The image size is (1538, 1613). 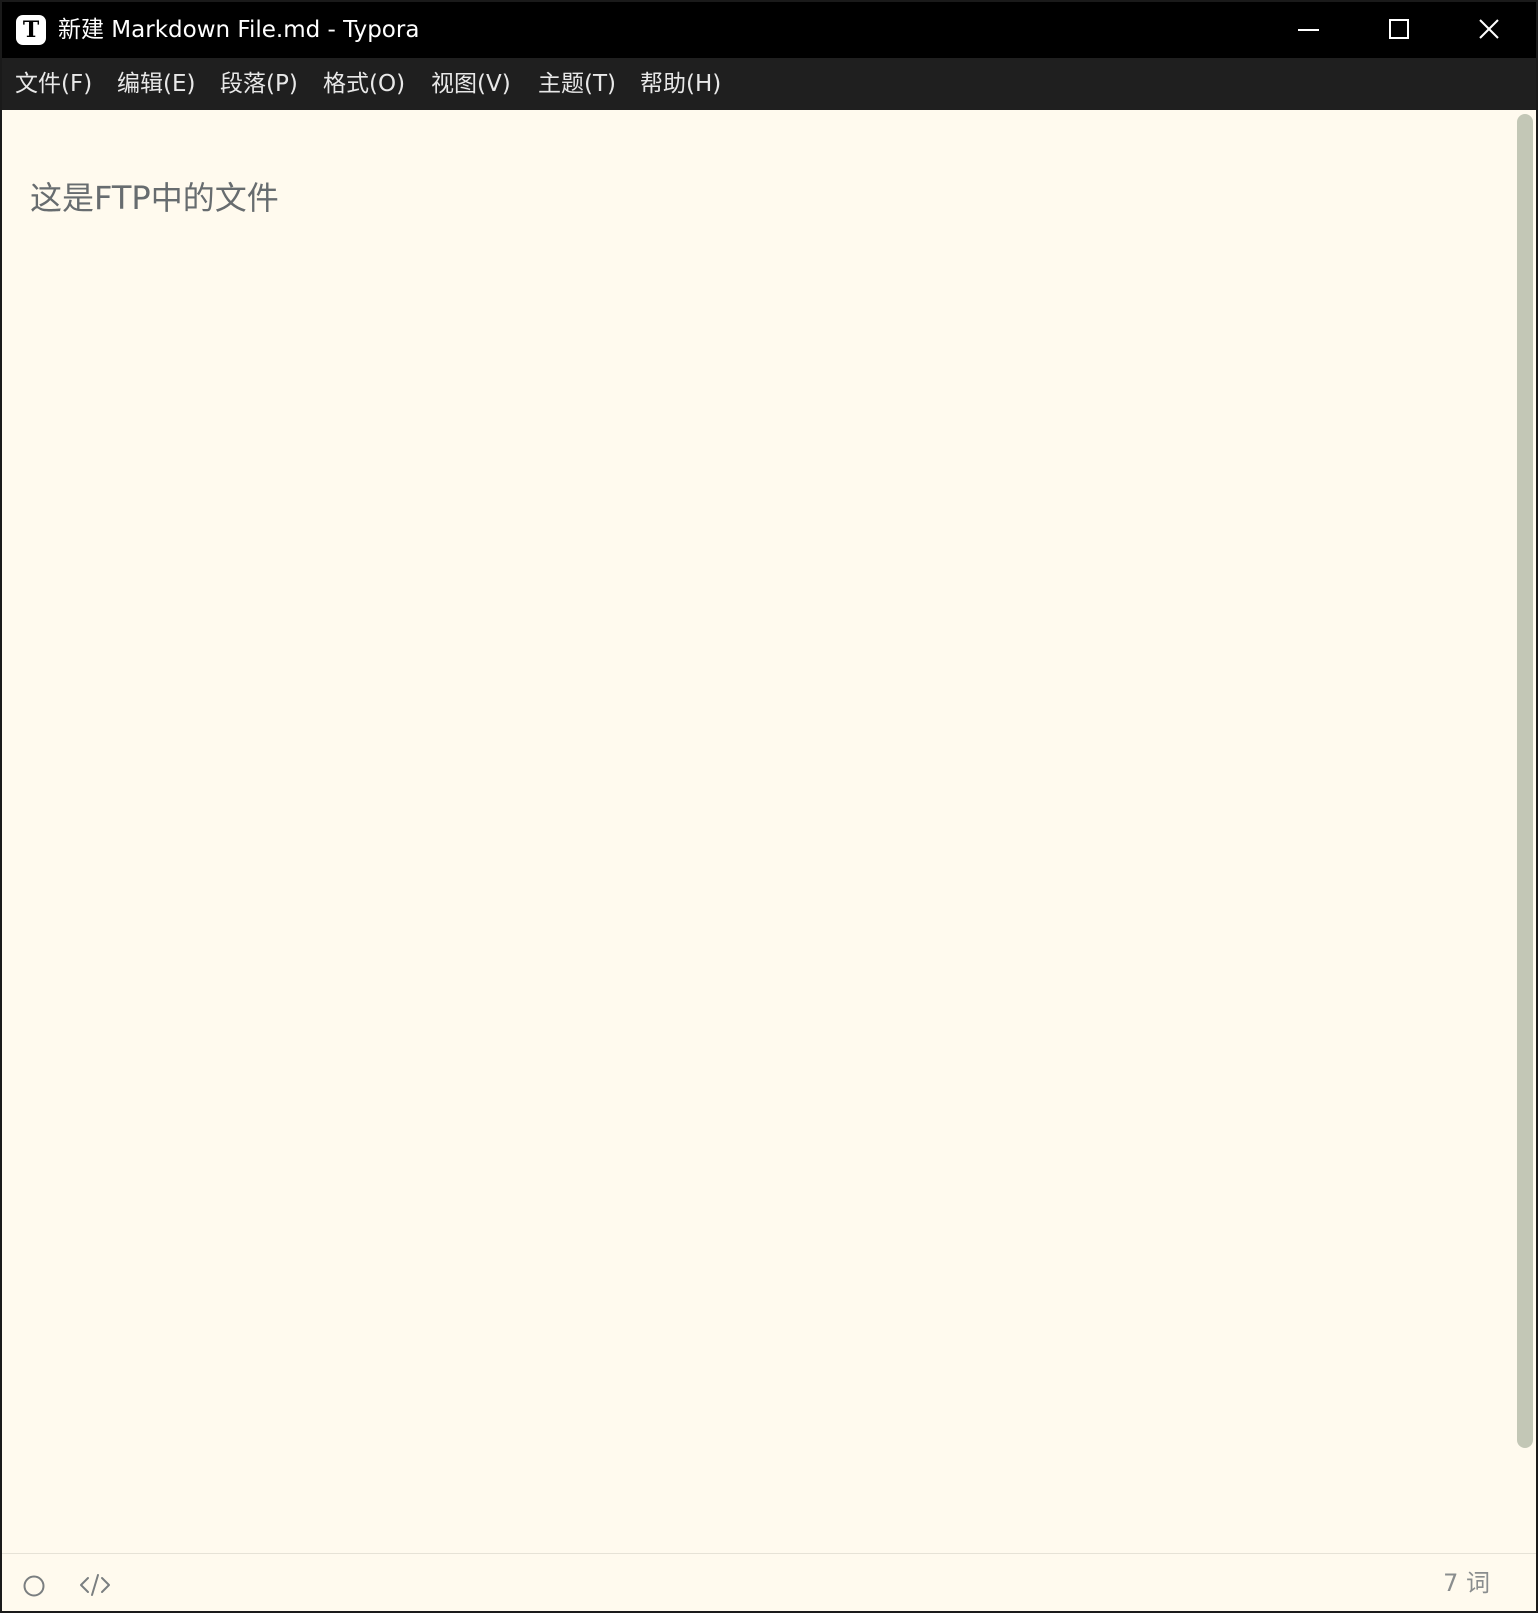 What do you see at coordinates (53, 84) in the screenshot?
I see `menu-file: 文件(F)` at bounding box center [53, 84].